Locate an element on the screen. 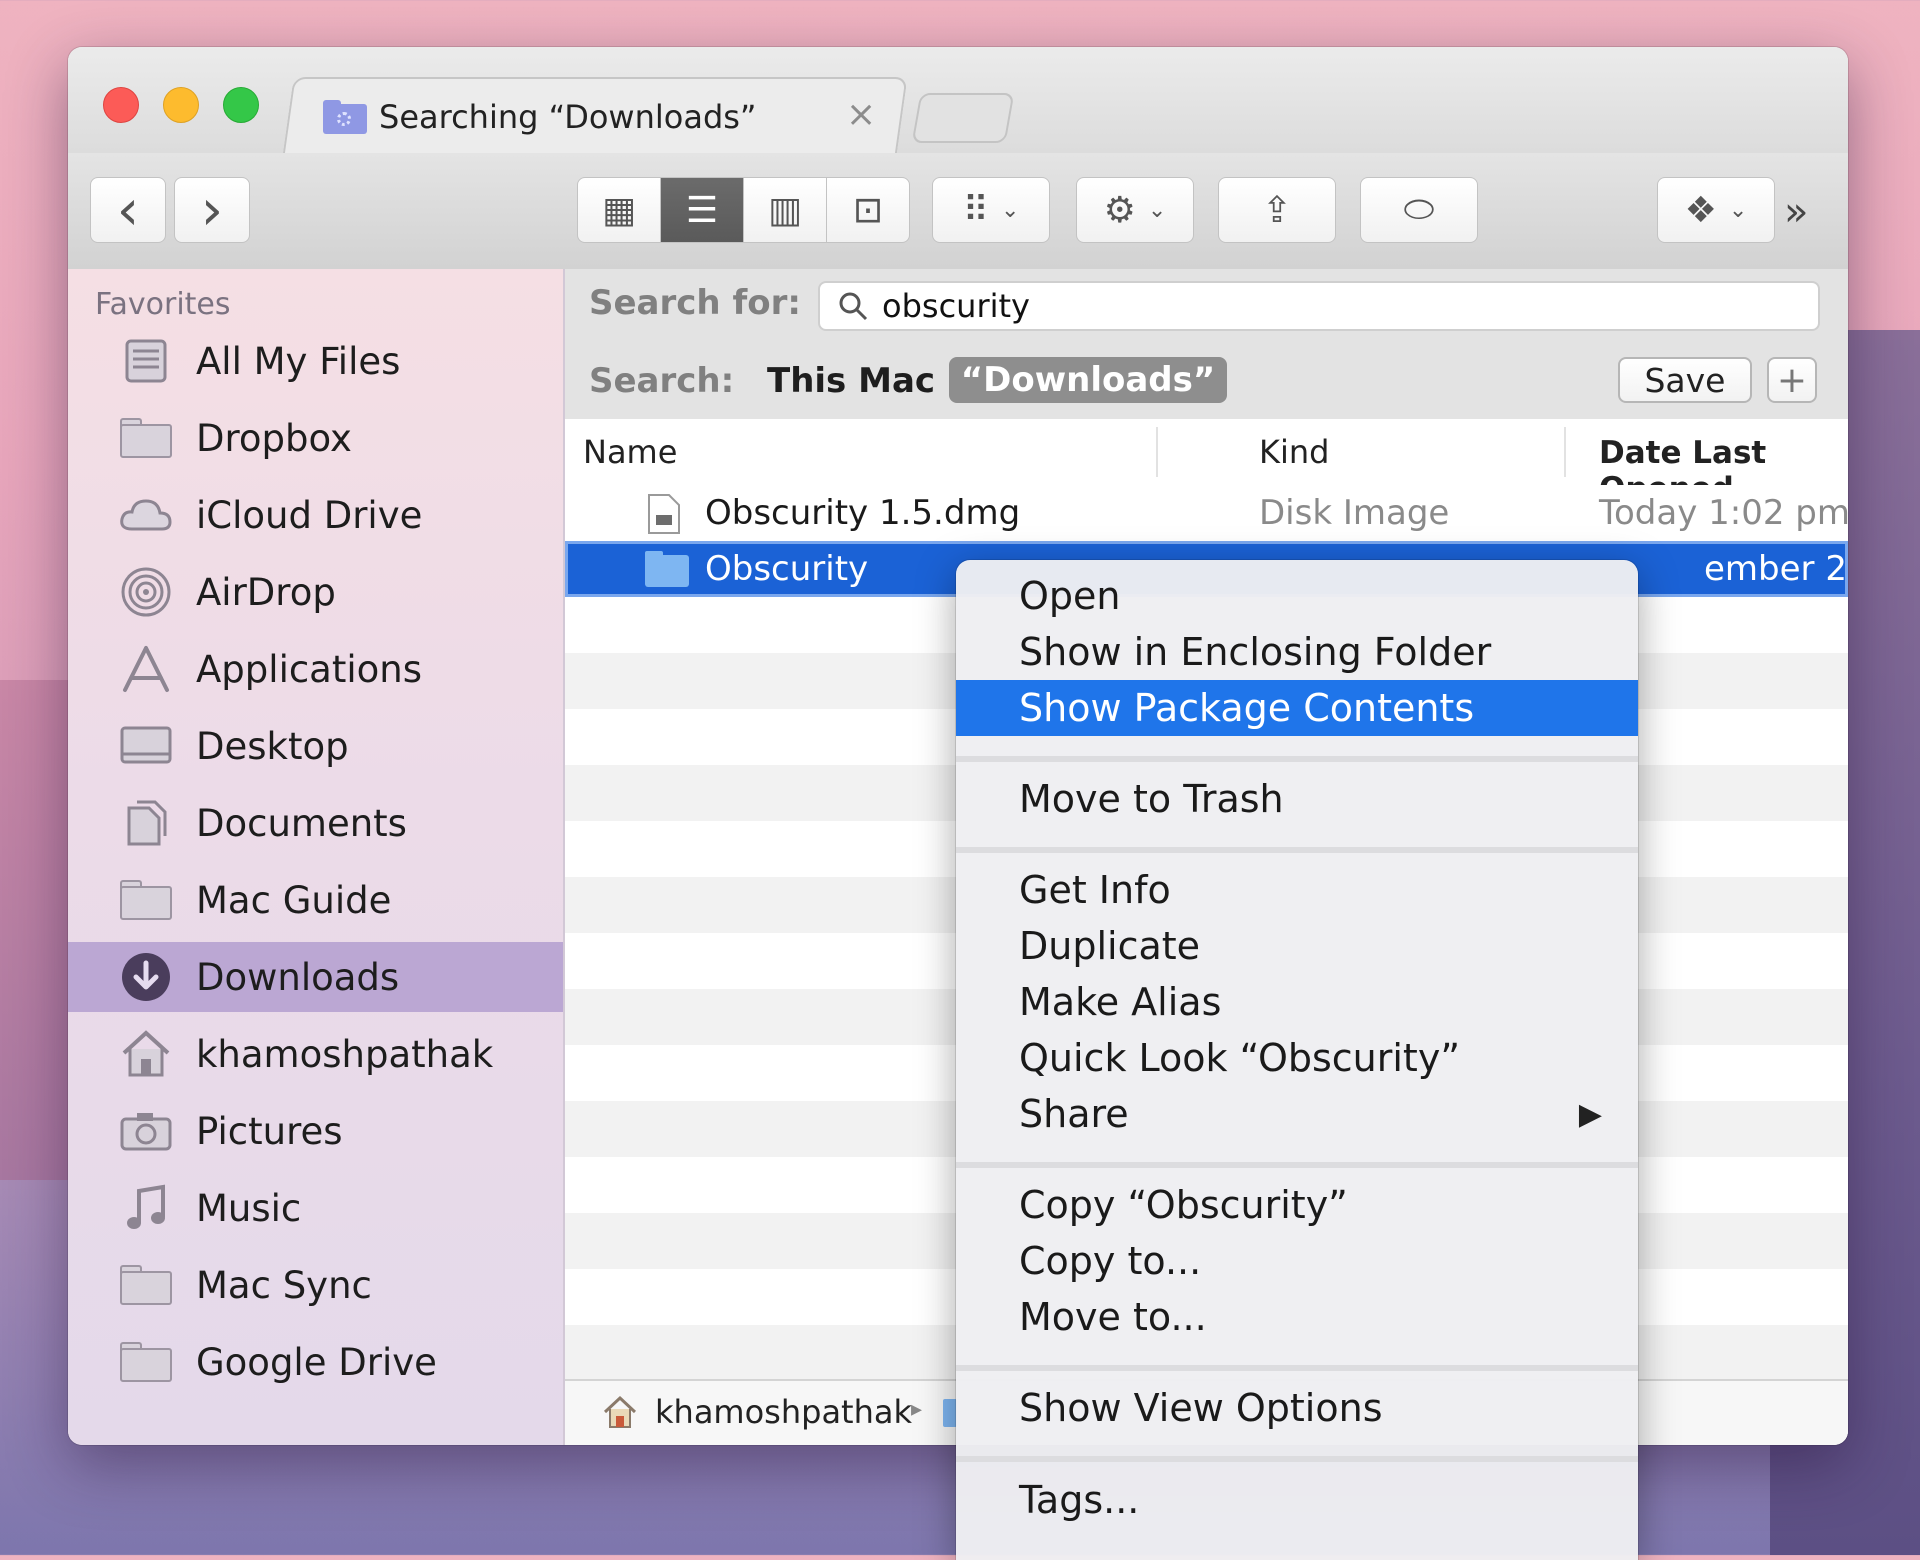  action-button: ⚙ ⌄ is located at coordinates (1135, 210).